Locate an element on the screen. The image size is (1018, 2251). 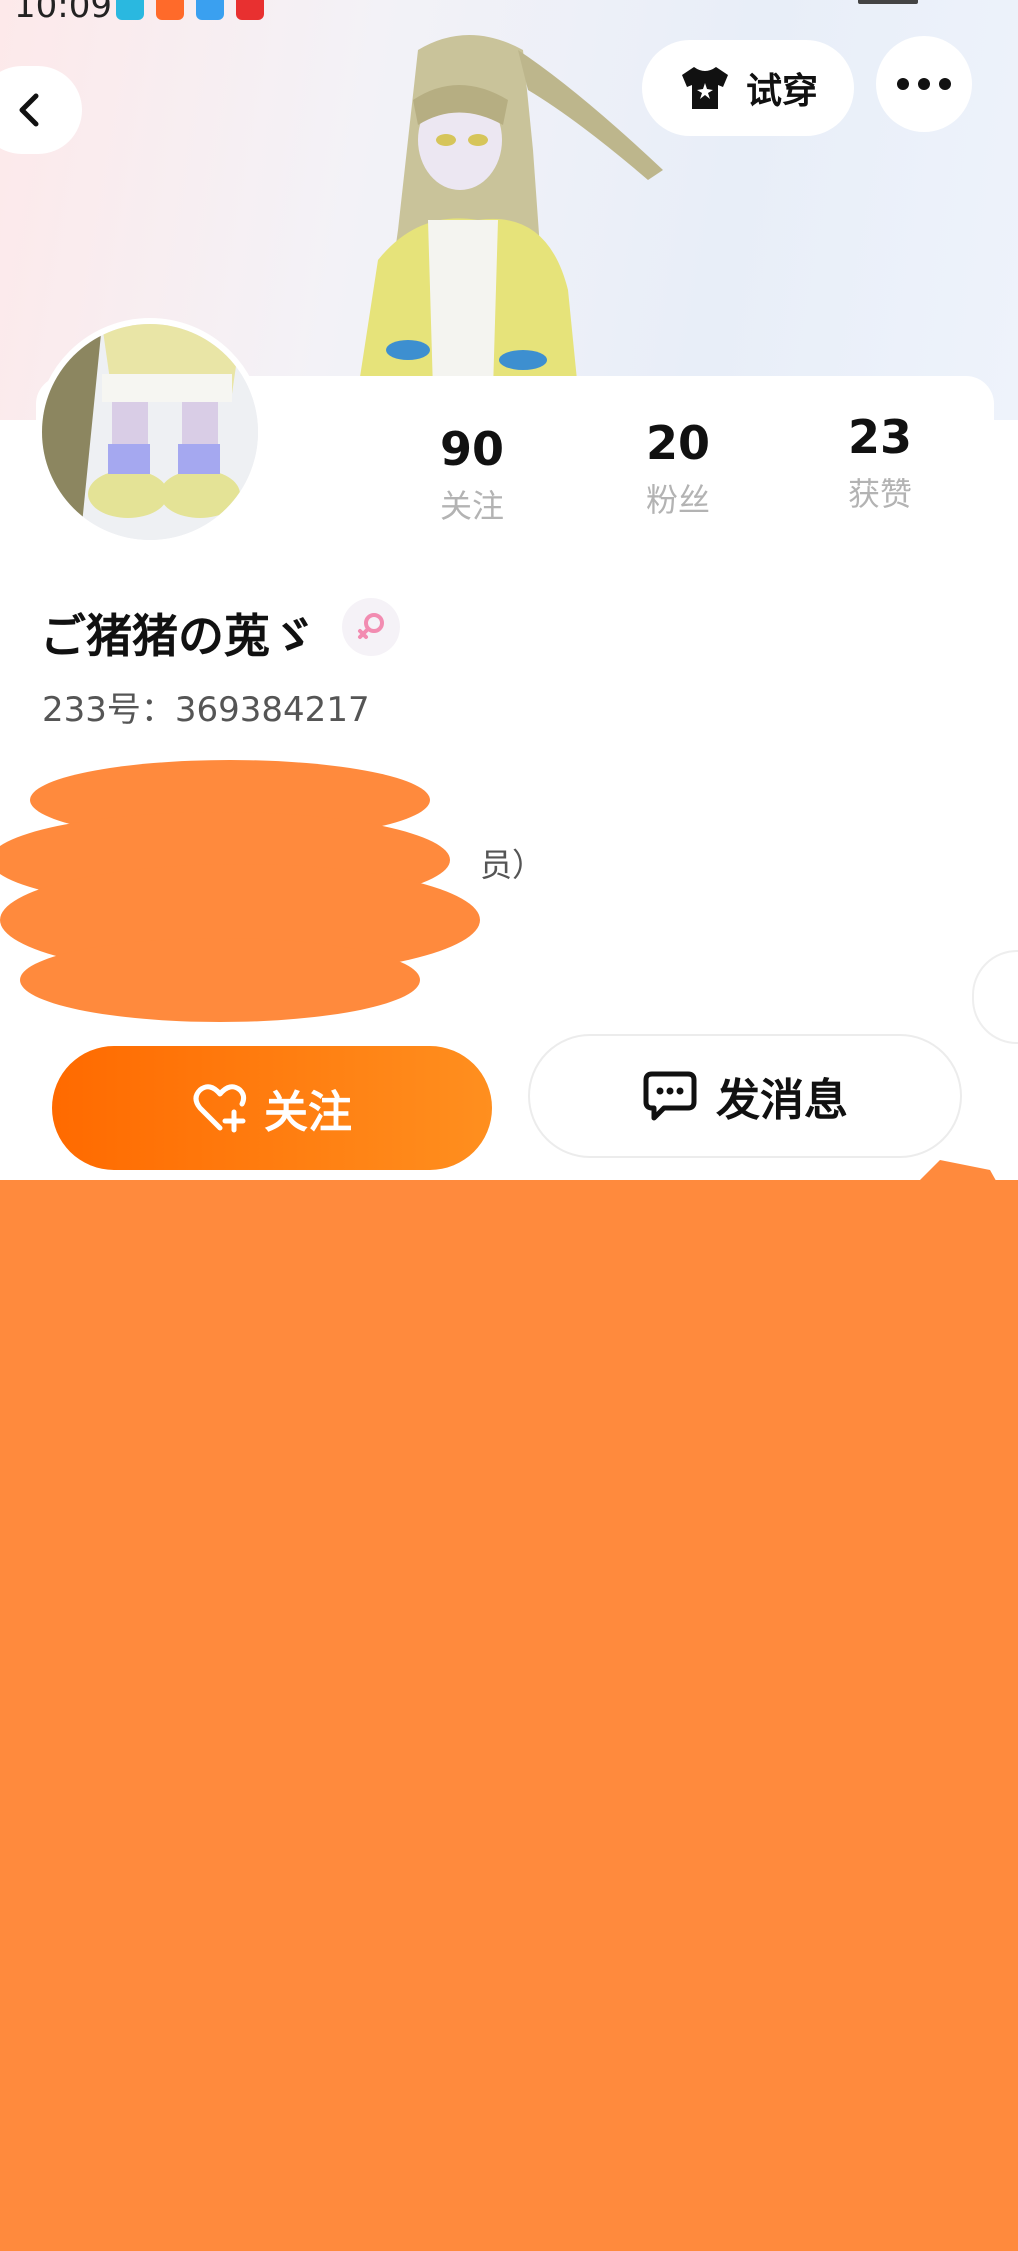
status-time: 10:09 is located at coordinates (63, 13).